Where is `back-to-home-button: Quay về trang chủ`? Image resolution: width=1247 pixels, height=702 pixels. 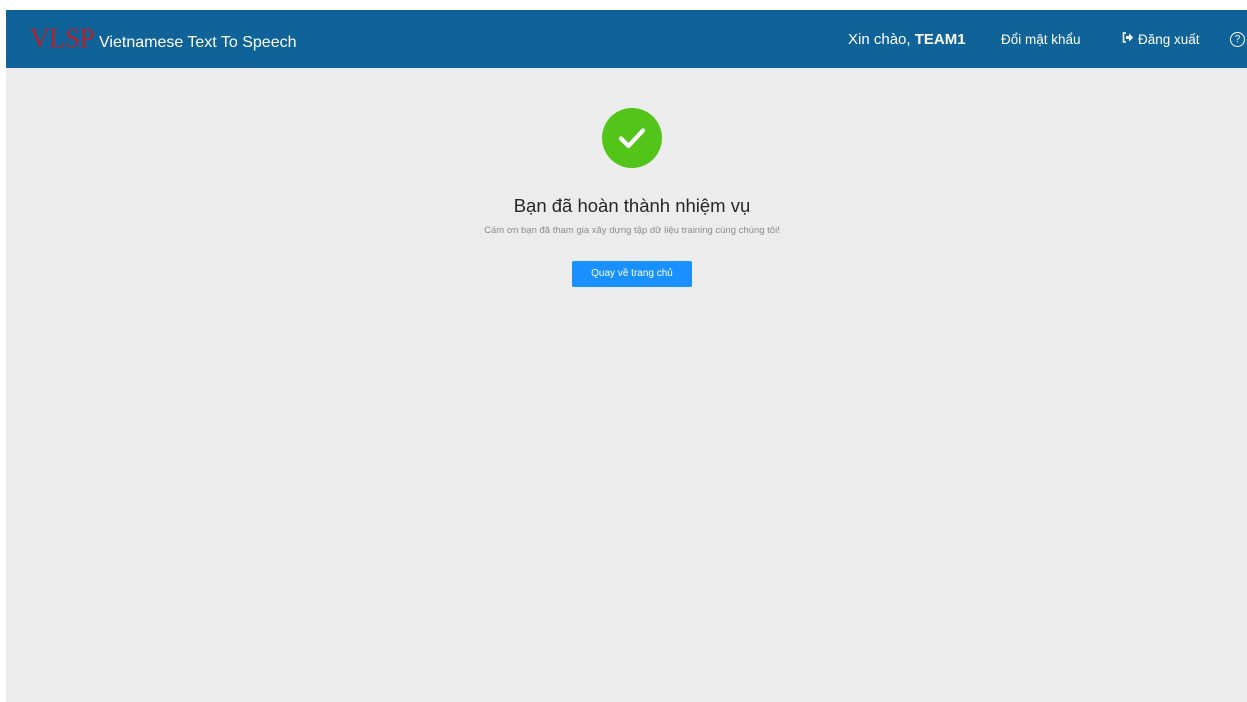 back-to-home-button: Quay về trang chủ is located at coordinates (632, 274).